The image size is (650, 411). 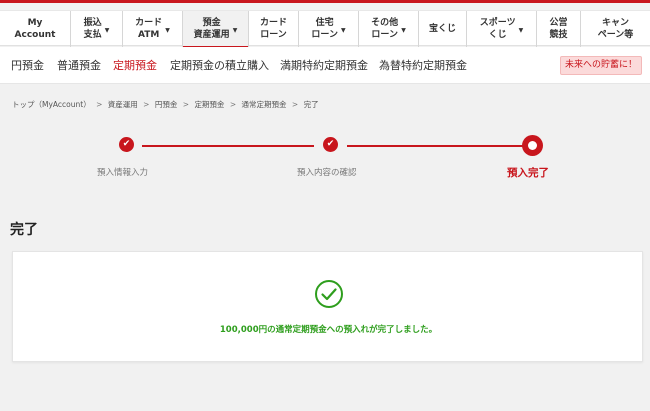 What do you see at coordinates (209, 104) in the screenshot?
I see `breadcrumb-time-deposit: 定期預金` at bounding box center [209, 104].